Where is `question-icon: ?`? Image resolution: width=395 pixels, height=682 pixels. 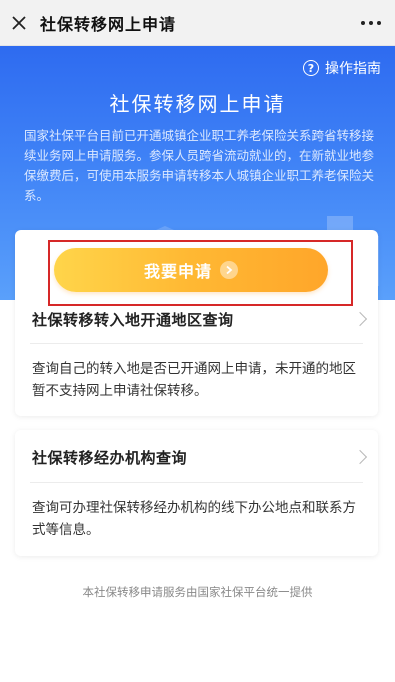 question-icon: ? is located at coordinates (311, 68).